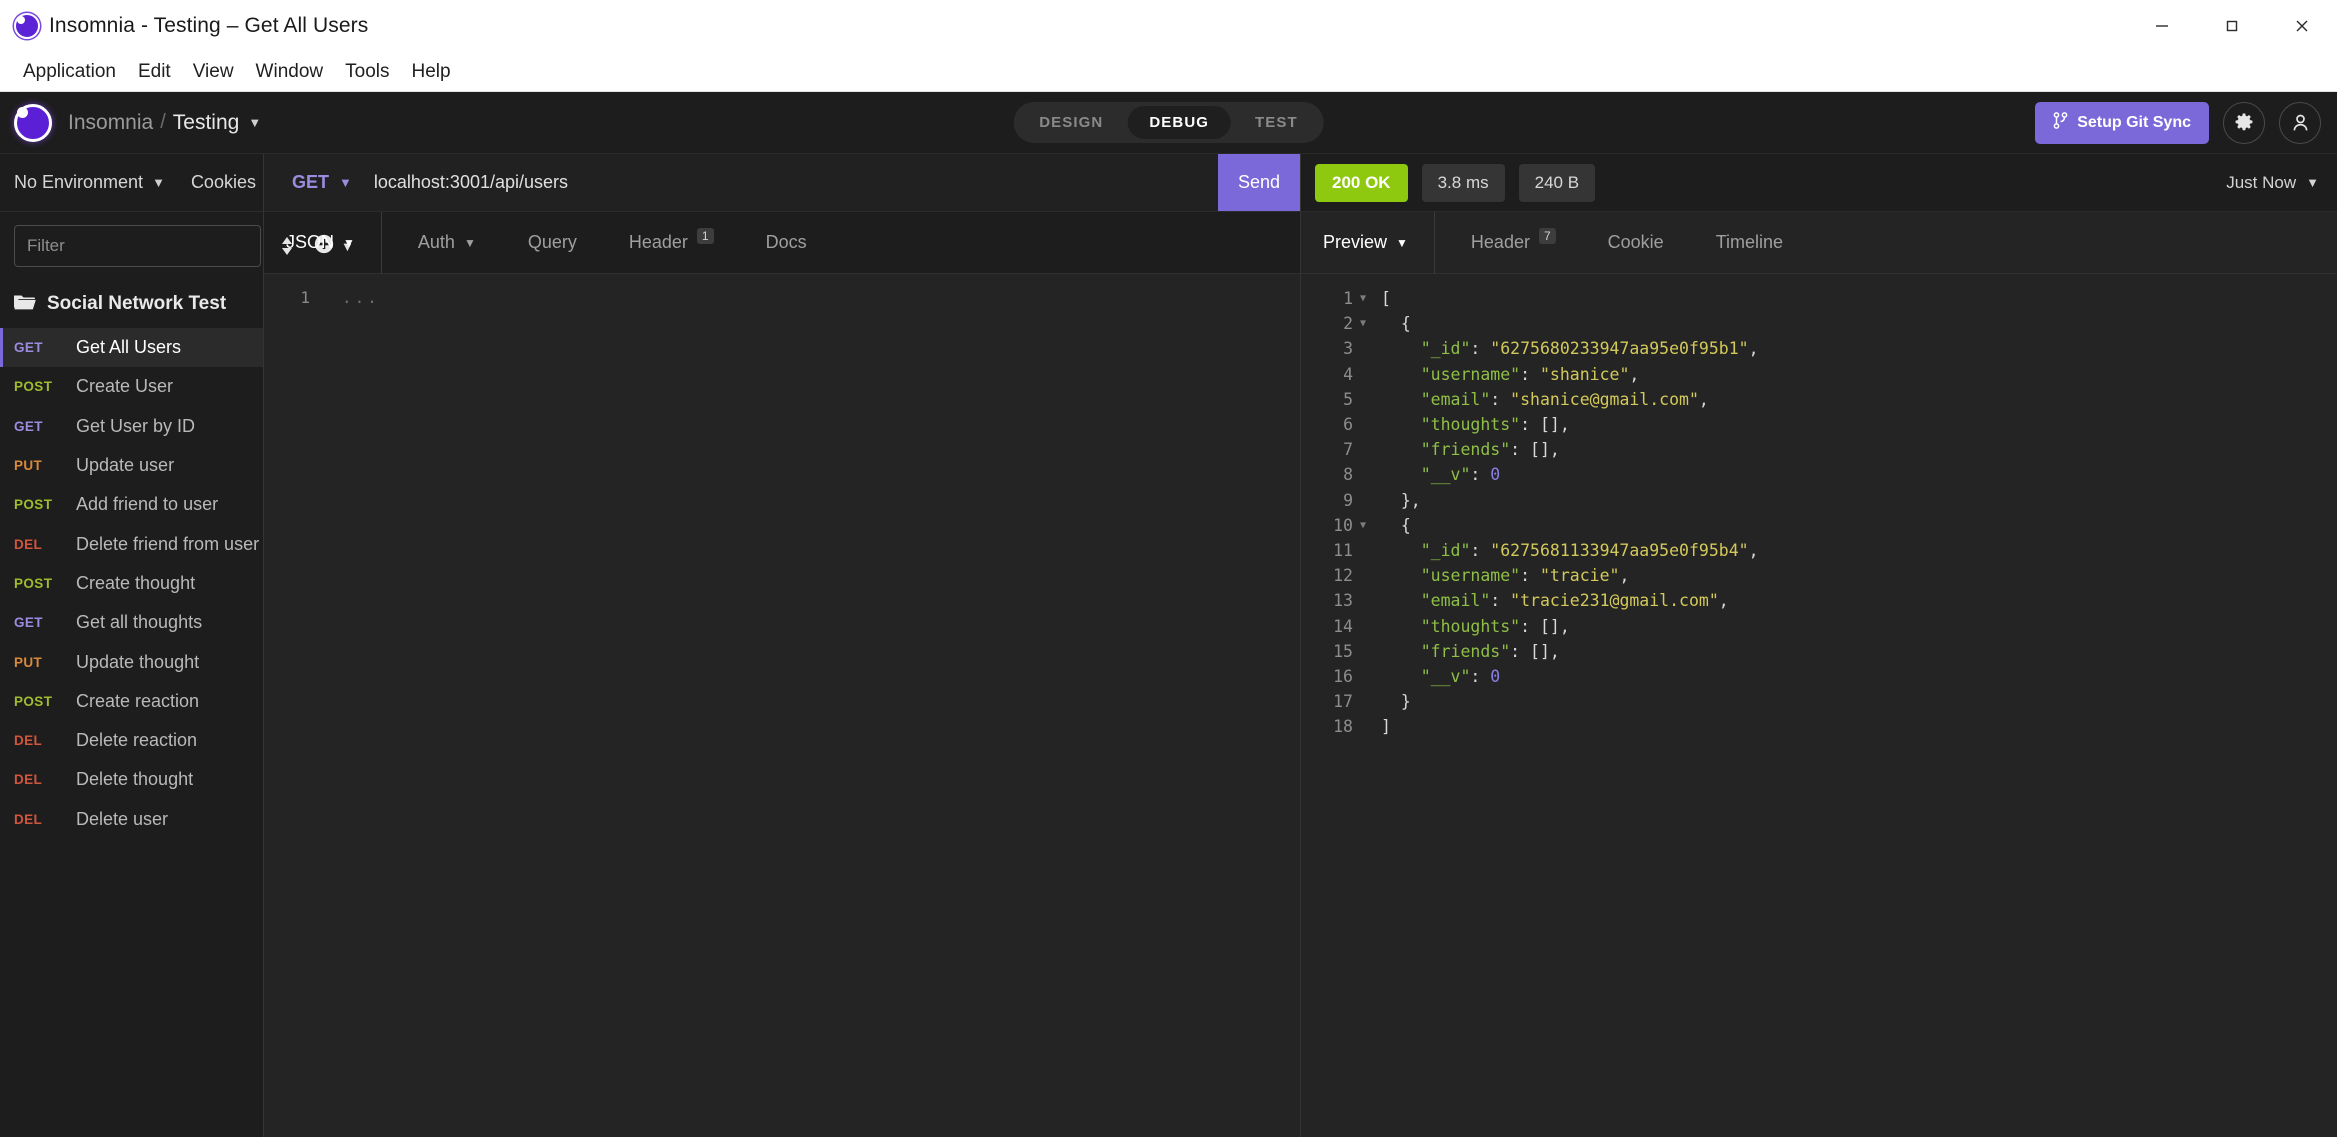 The width and height of the screenshot is (2337, 1137). What do you see at coordinates (1179, 122) in the screenshot?
I see `tab-debug: DEBUG` at bounding box center [1179, 122].